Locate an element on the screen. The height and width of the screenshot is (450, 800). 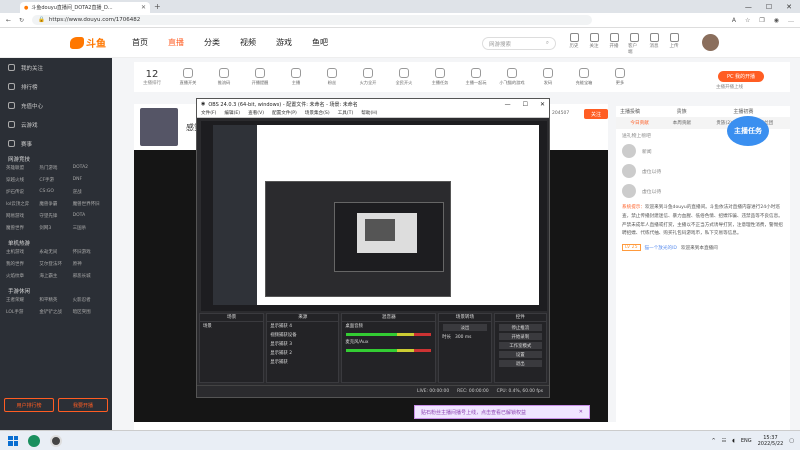
rank-count: 12 主播排行 is located at coordinates (152, 77).